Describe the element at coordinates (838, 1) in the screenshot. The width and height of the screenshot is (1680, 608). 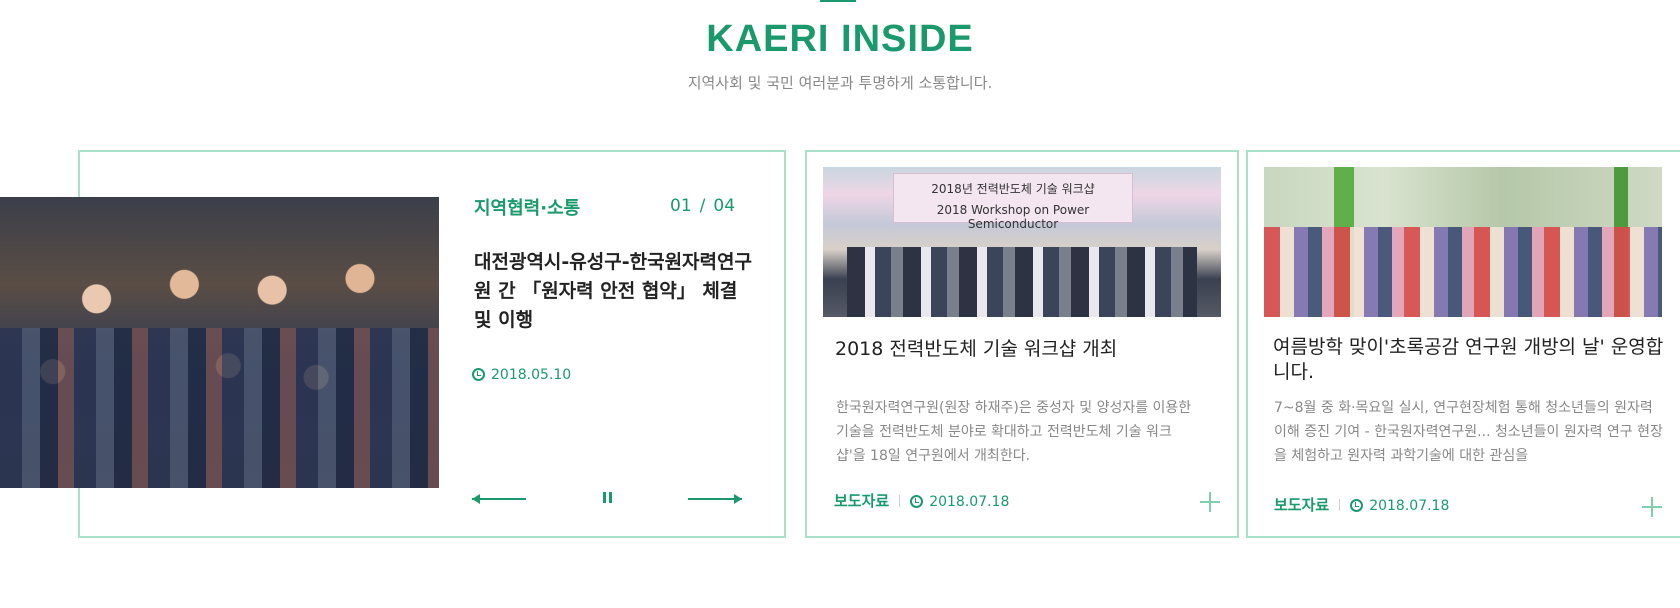
I see `top-accent-line` at that location.